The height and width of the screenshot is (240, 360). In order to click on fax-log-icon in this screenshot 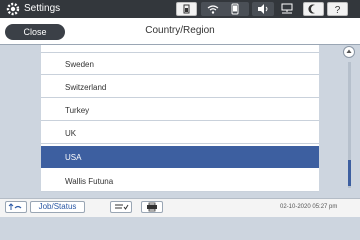, I will do `click(15, 206)`.